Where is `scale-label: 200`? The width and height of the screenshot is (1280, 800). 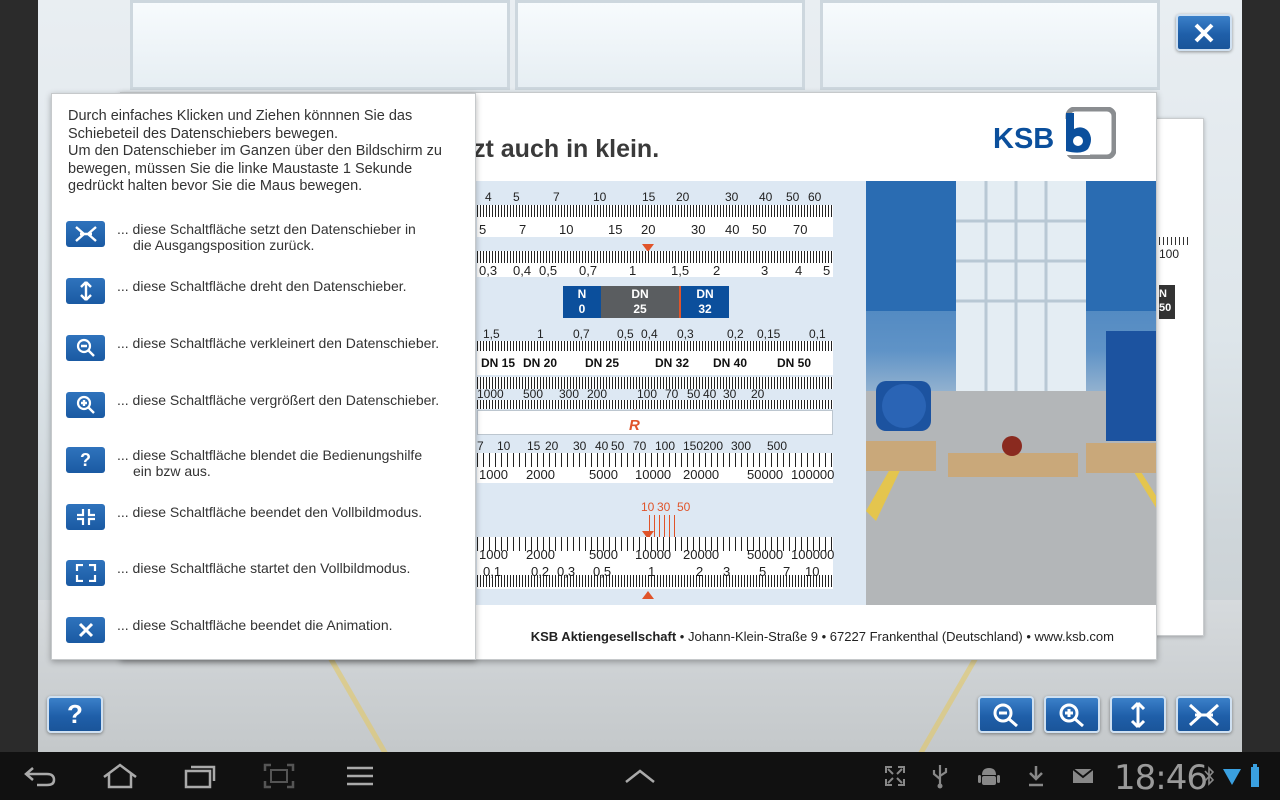 scale-label: 200 is located at coordinates (597, 394).